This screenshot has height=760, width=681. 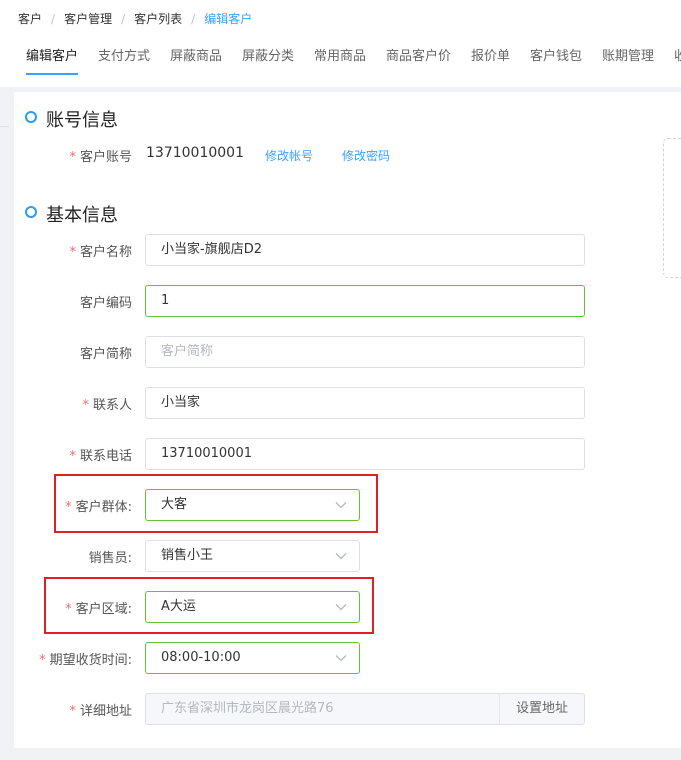 What do you see at coordinates (365, 454) in the screenshot?
I see `phone-input: 13710010001` at bounding box center [365, 454].